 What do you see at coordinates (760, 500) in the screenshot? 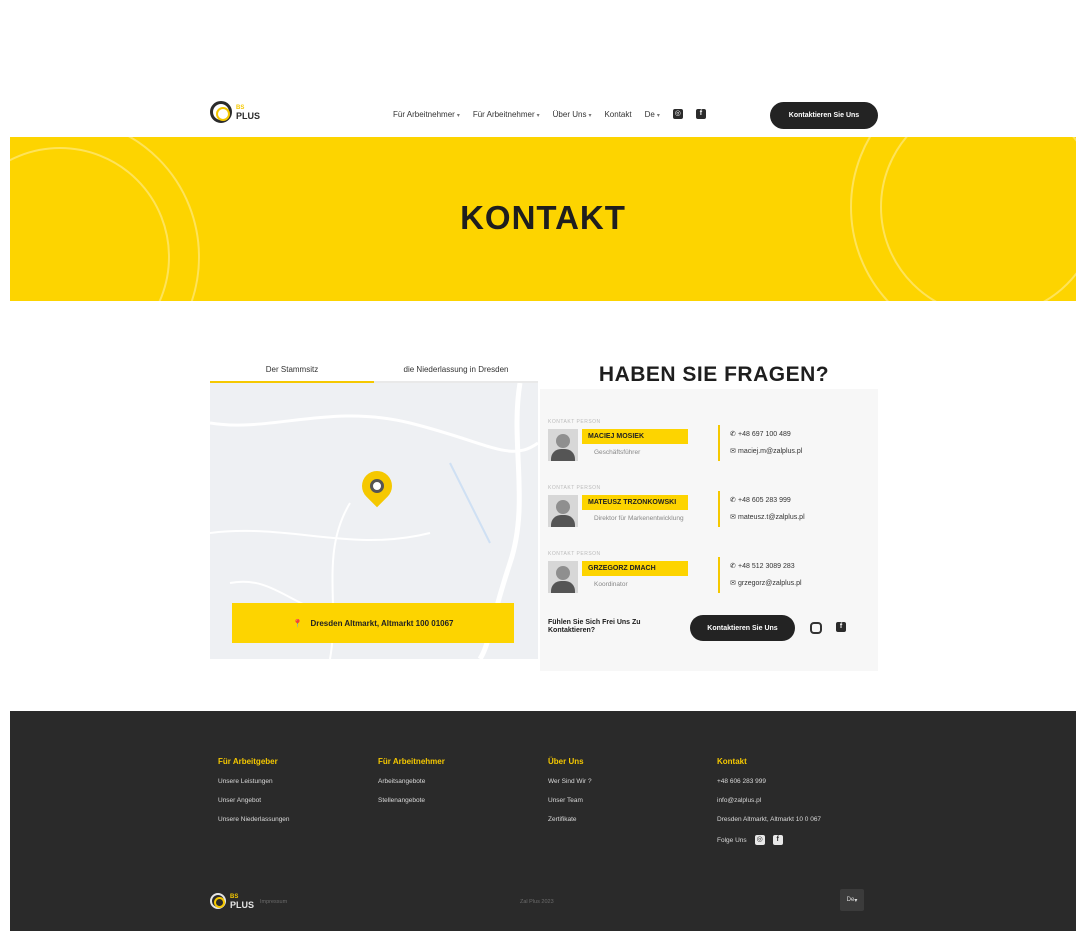
I see `contact-phone: ✆ +48 605 283 999` at bounding box center [760, 500].